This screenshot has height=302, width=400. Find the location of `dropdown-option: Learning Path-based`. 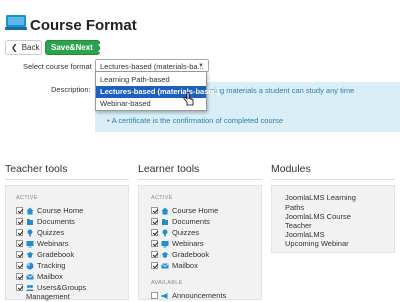

dropdown-option: Learning Path-based is located at coordinates (151, 80).